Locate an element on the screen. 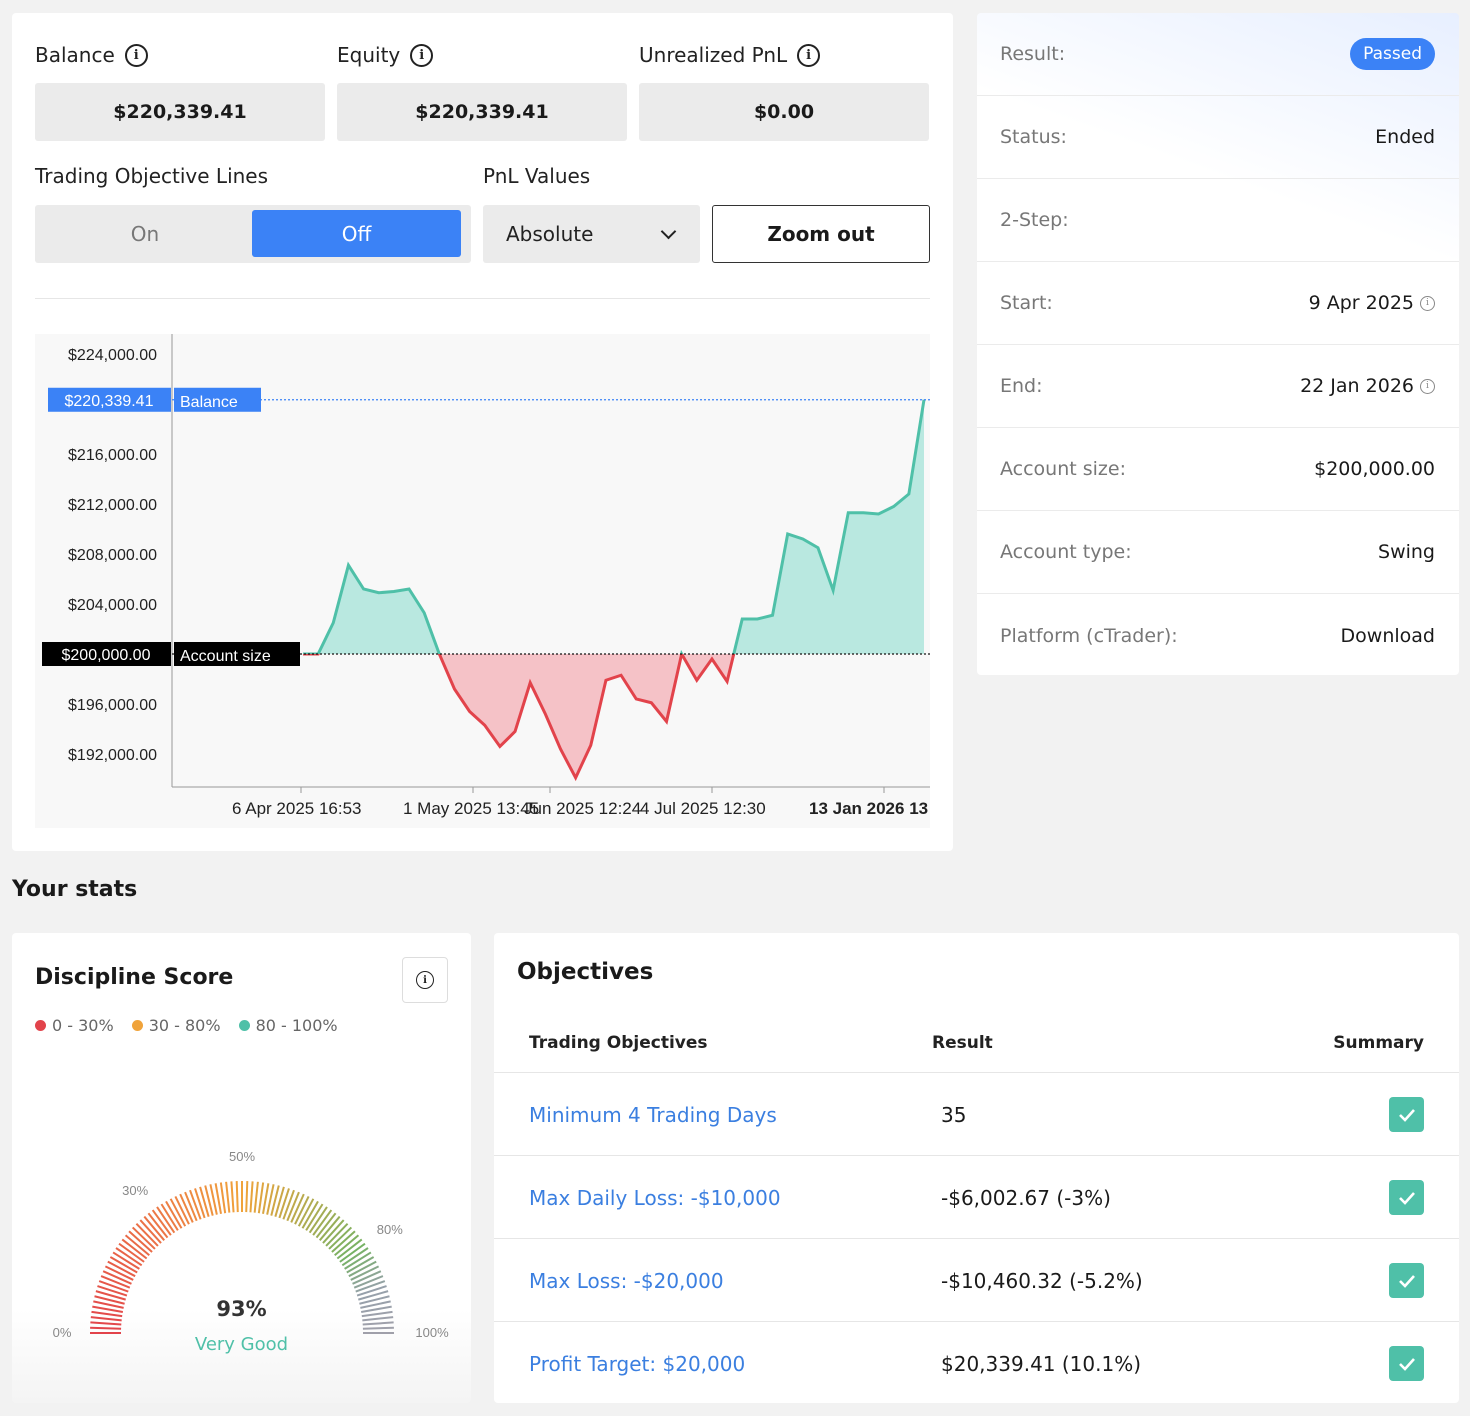  y-tick-label: $204,000.00 is located at coordinates (112, 605).